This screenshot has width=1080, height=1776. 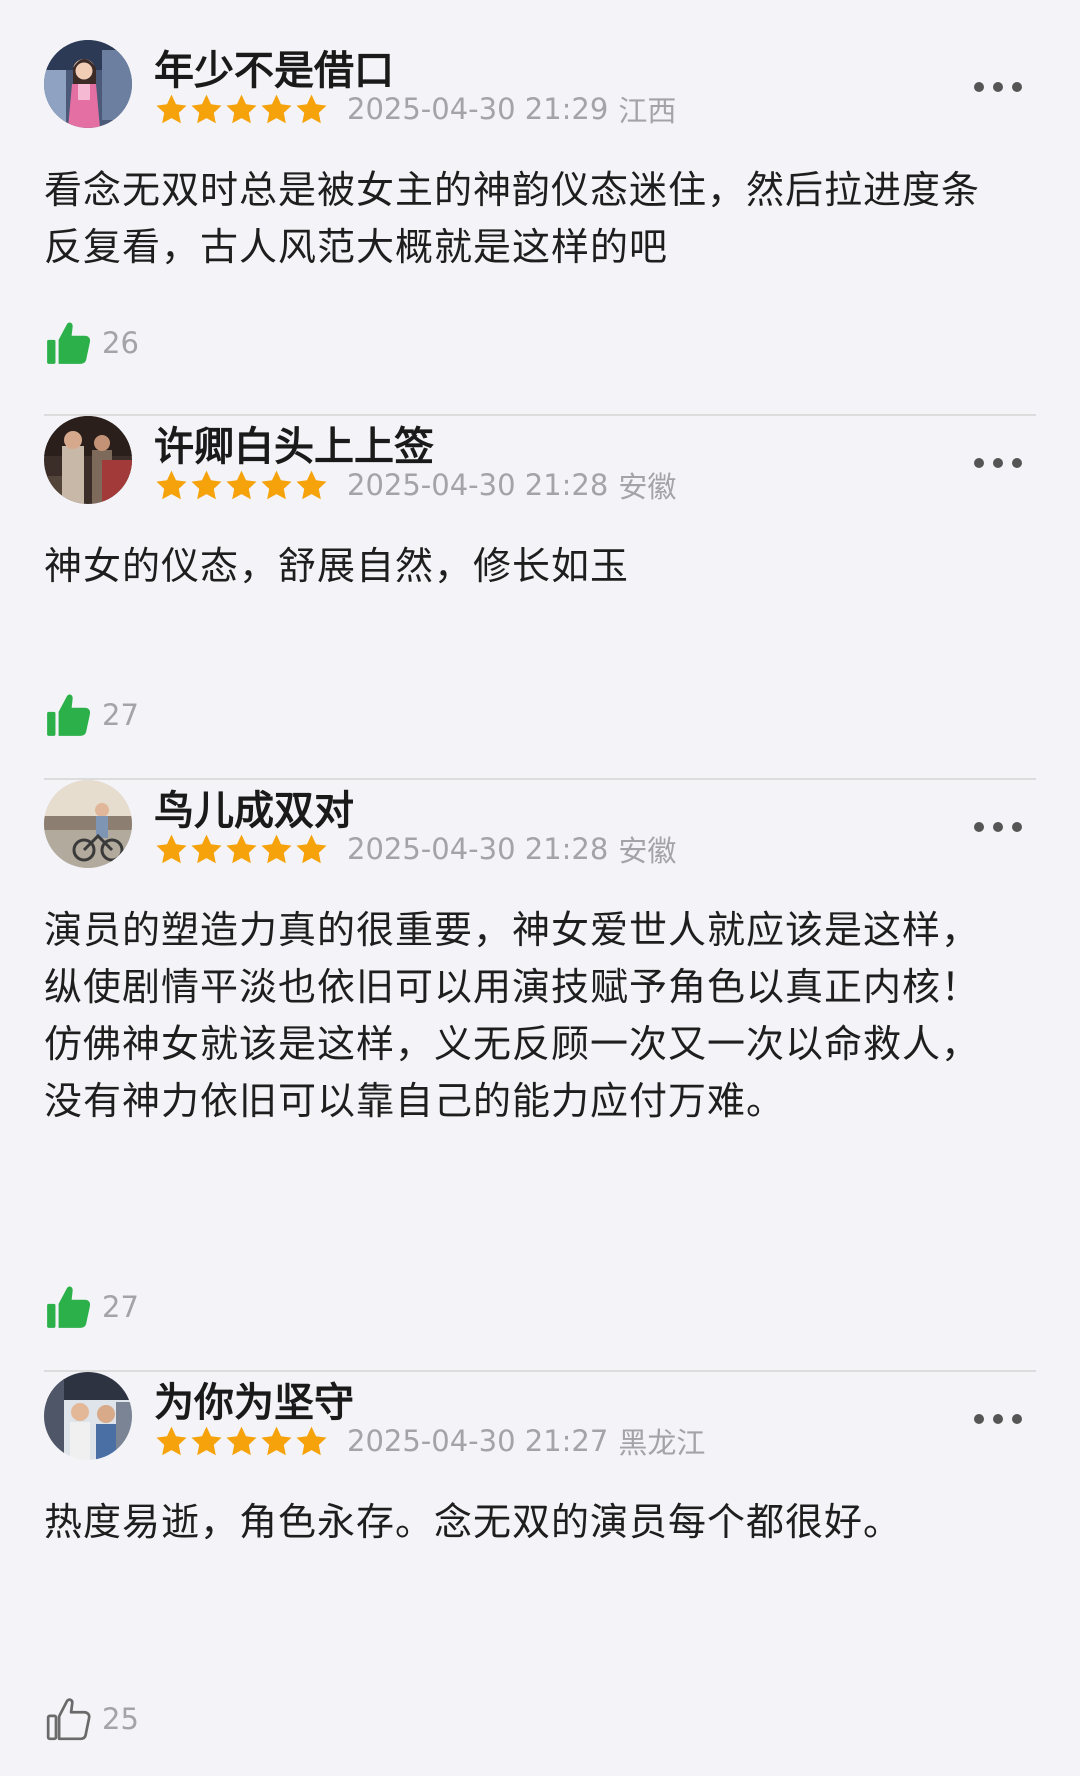 I want to click on like-button: 25, so click(x=91, y=1719).